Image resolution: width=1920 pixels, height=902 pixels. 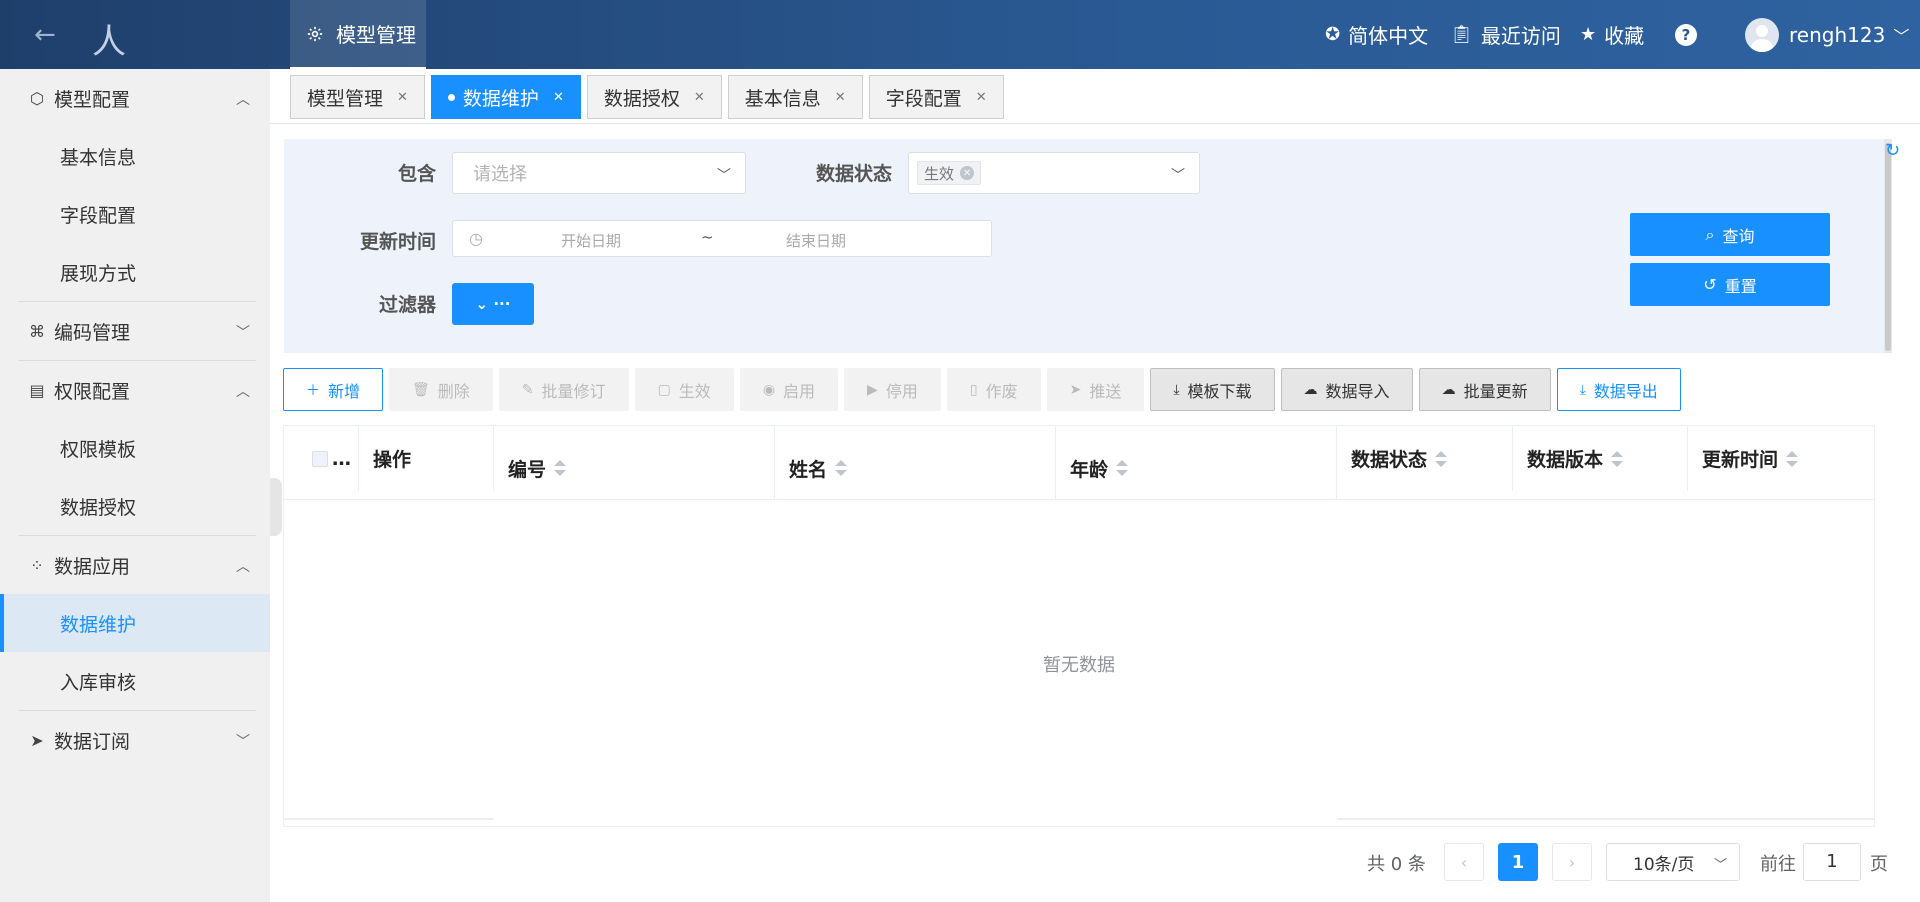 What do you see at coordinates (1376, 34) in the screenshot?
I see `language-switch: ✪ 简体中文` at bounding box center [1376, 34].